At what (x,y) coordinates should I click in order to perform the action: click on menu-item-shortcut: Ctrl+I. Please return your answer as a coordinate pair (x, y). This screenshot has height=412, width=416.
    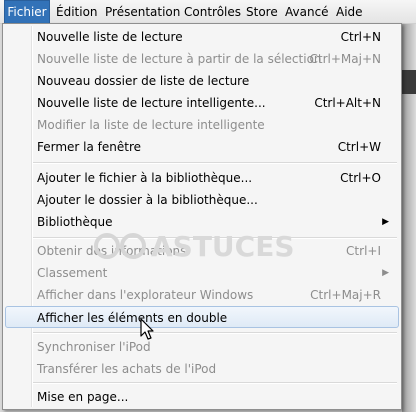
    Looking at the image, I should click on (363, 251).